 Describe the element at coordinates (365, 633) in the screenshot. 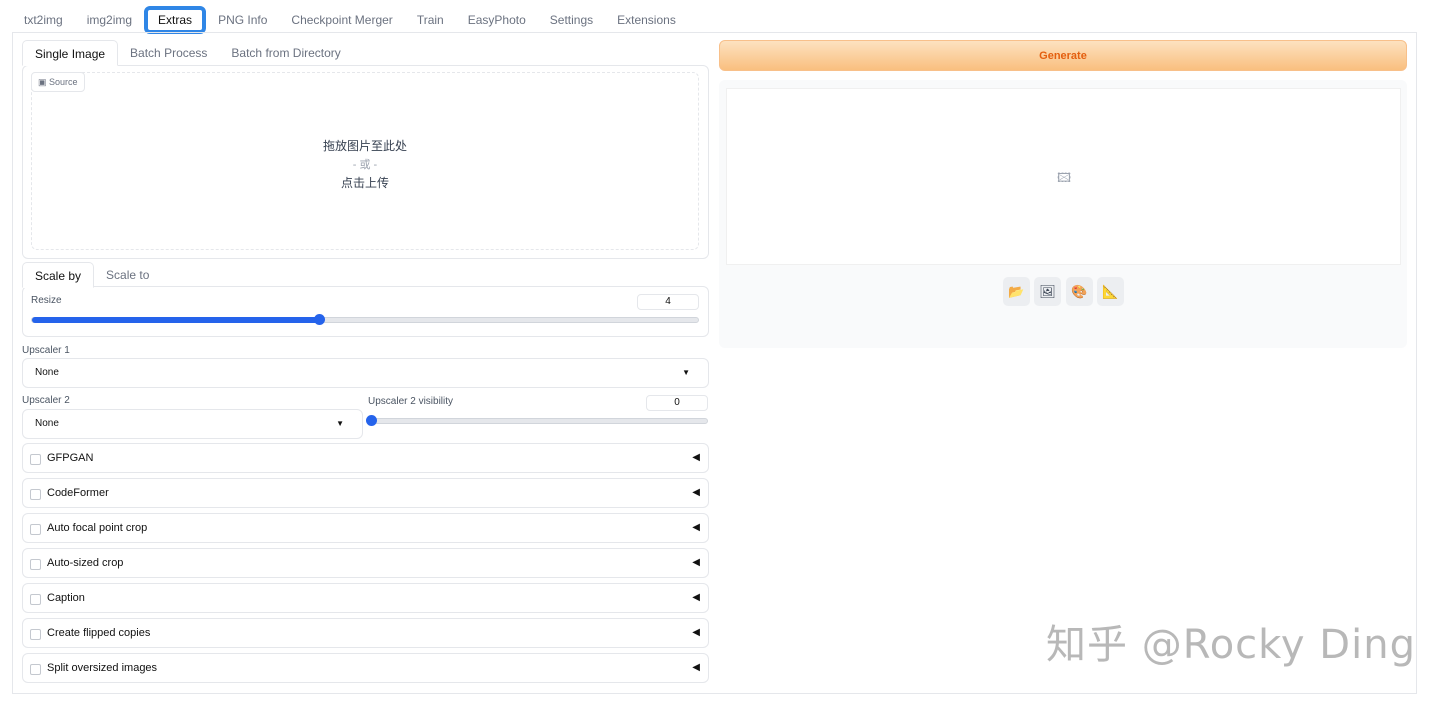

I see `accordion-create-flipped-copies: Create flipped copies ◀` at that location.